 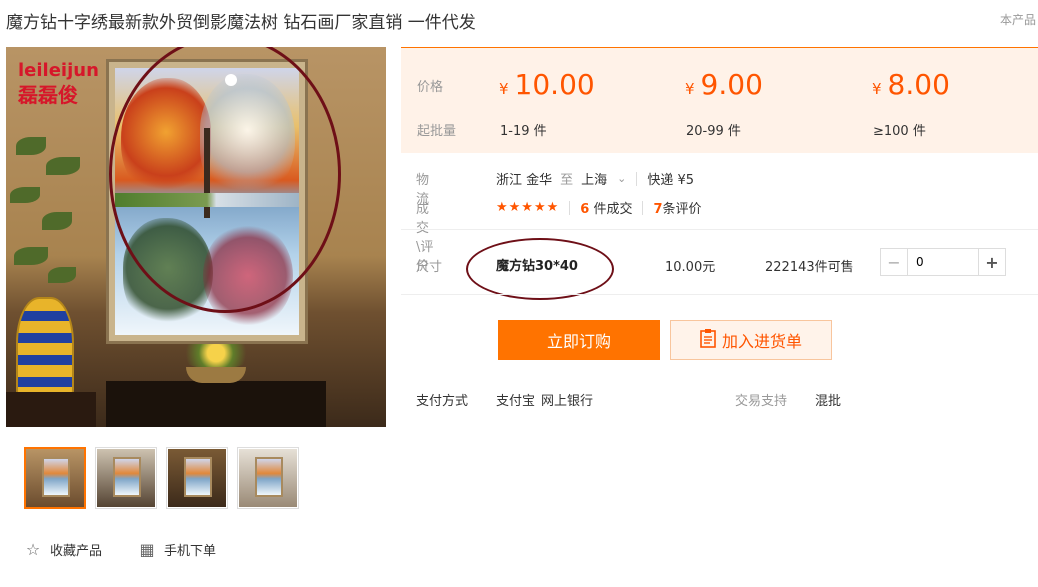 I want to click on bottom-actions: ☆ 收藏产品 ▦ 手机下单, so click(x=120, y=549).